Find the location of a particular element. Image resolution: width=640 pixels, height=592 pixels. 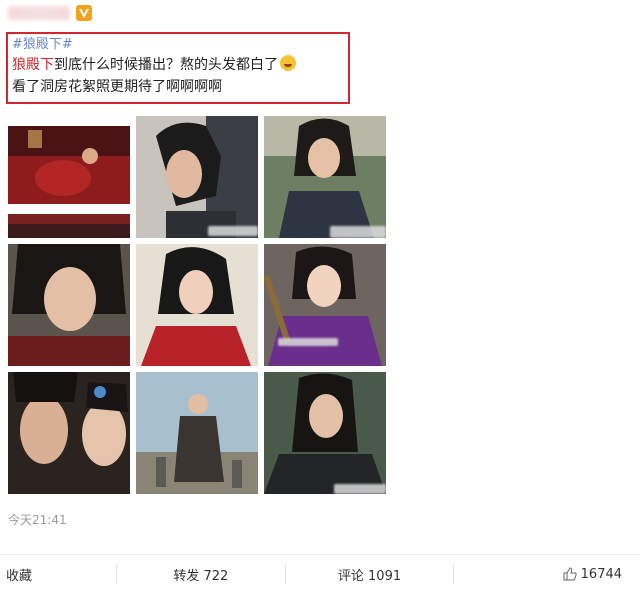

post-text-line-2: 看了洞房花絮照更期待了啊啊啊啊 is located at coordinates (117, 87).